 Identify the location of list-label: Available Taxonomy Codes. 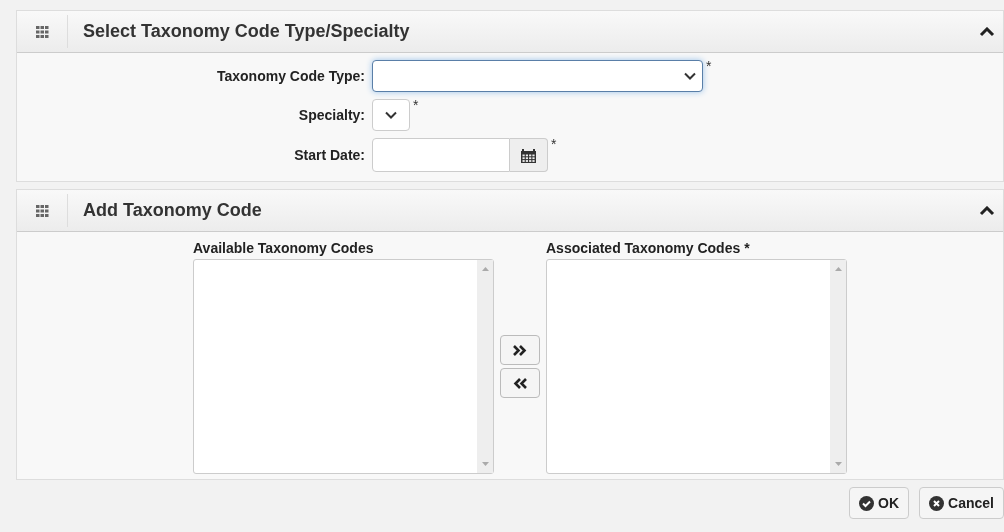
(284, 249).